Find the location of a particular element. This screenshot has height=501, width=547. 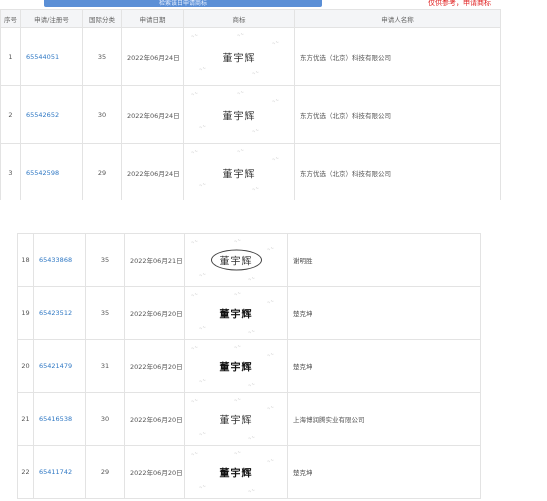

applicant-cell: 上海博润腾实业有限公司 is located at coordinates (384, 419).